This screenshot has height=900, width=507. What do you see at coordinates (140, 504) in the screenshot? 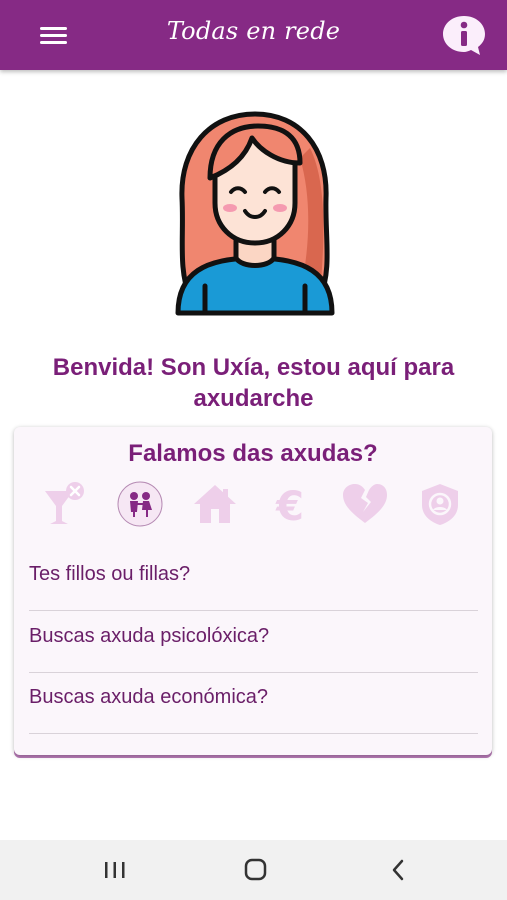
I see `children-icon` at bounding box center [140, 504].